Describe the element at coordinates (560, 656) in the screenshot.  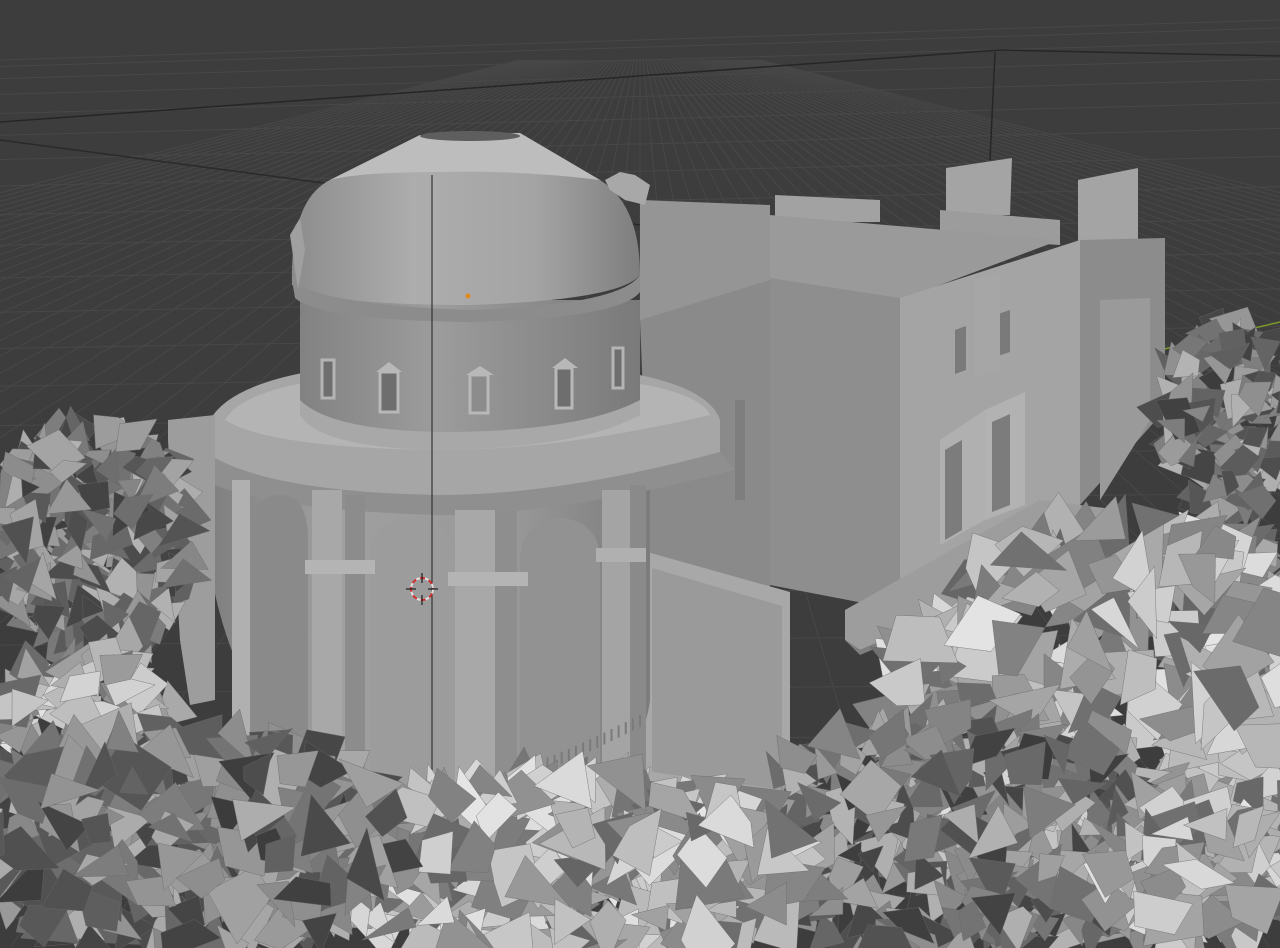
I see `arch-right` at that location.